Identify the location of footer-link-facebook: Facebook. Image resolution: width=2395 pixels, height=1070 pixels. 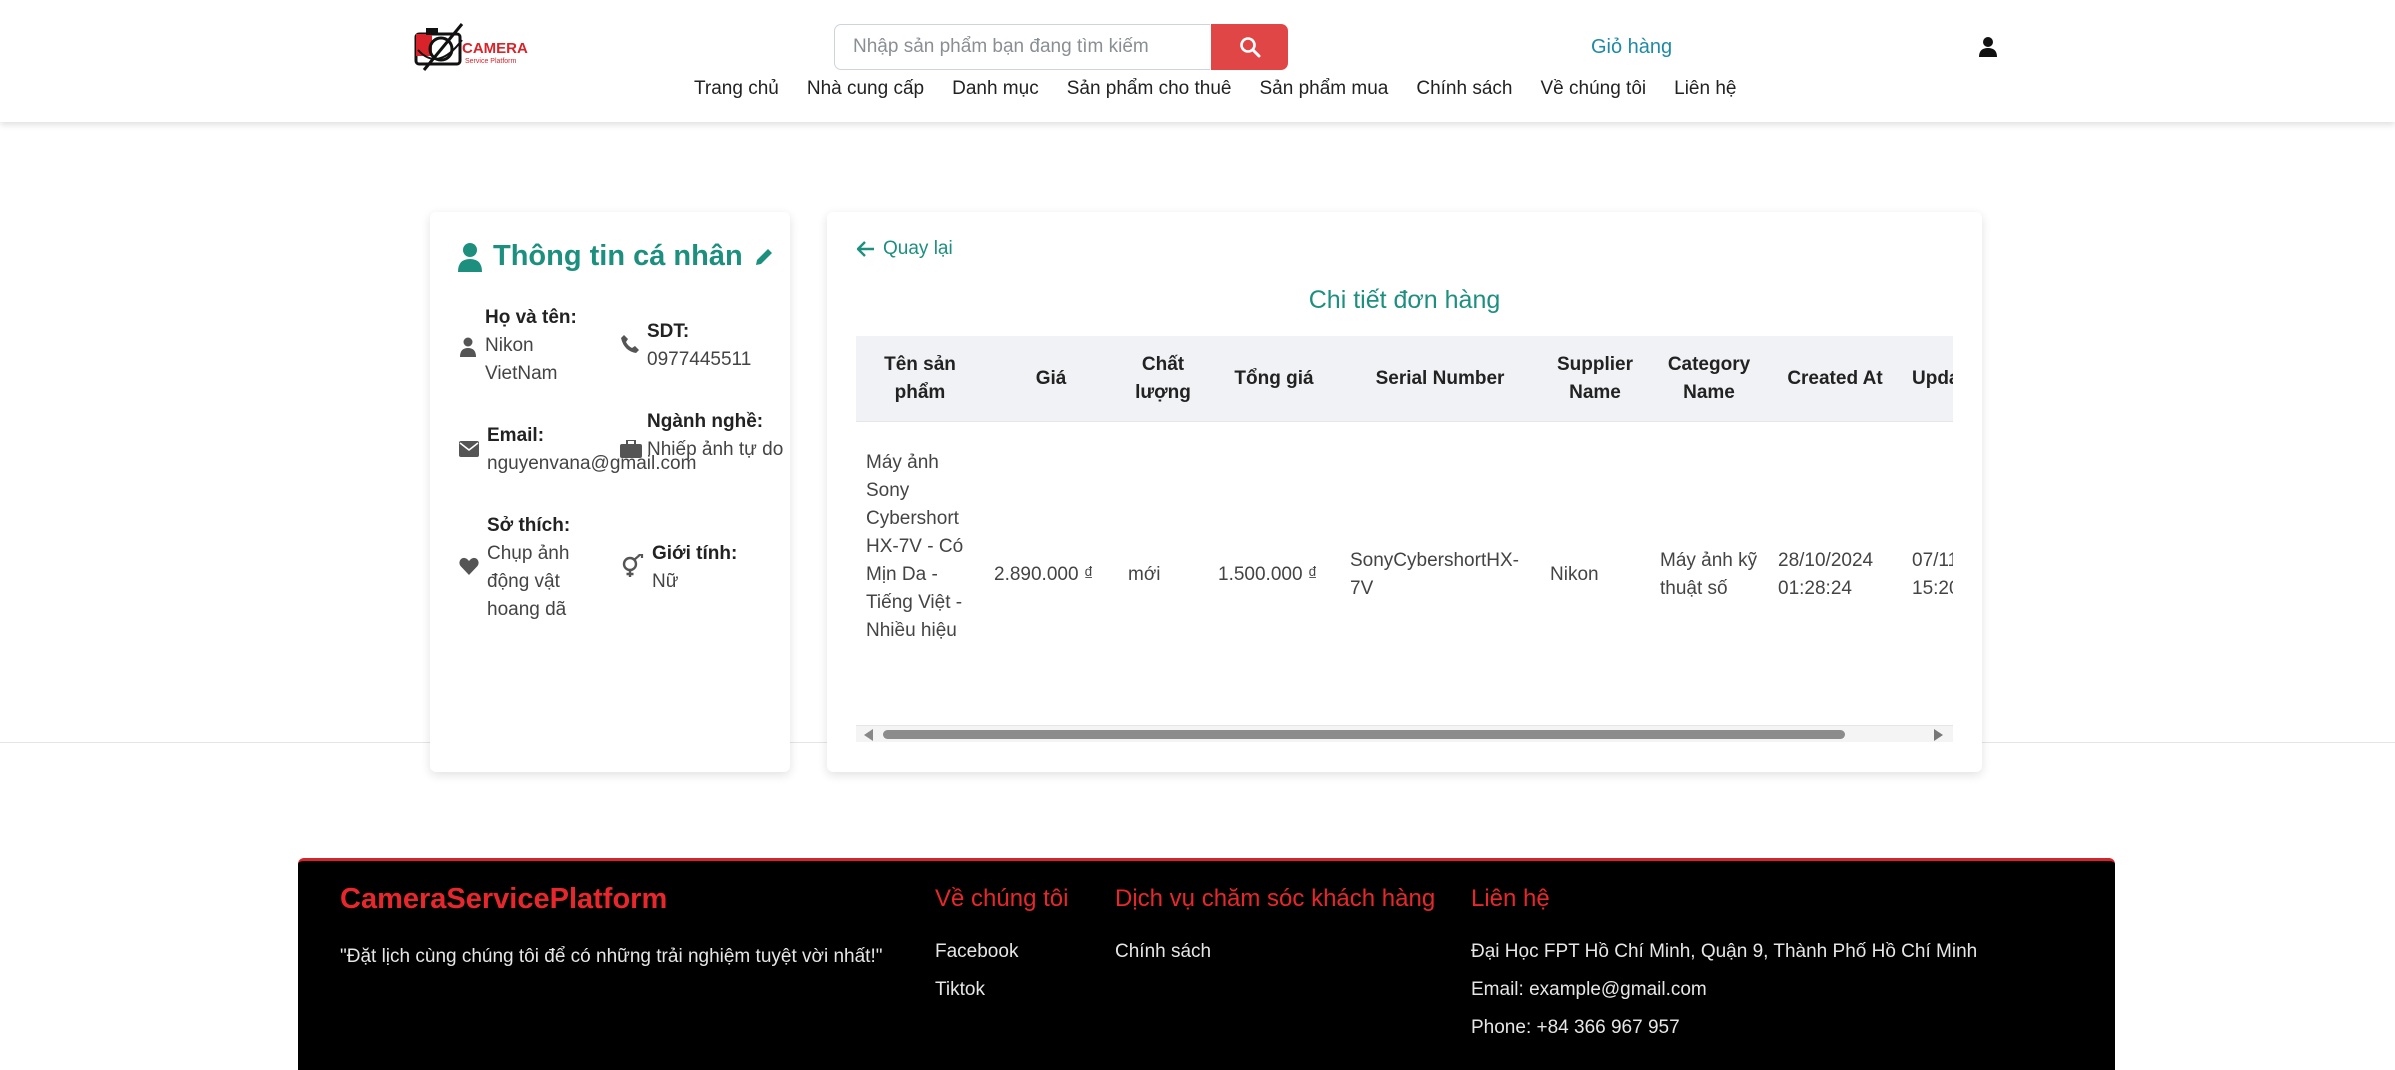
(976, 952).